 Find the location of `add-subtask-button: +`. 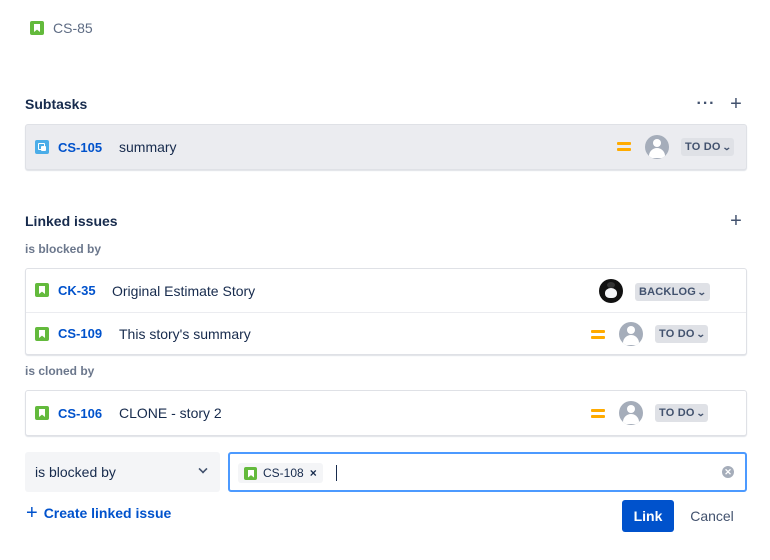

add-subtask-button: + is located at coordinates (736, 104).